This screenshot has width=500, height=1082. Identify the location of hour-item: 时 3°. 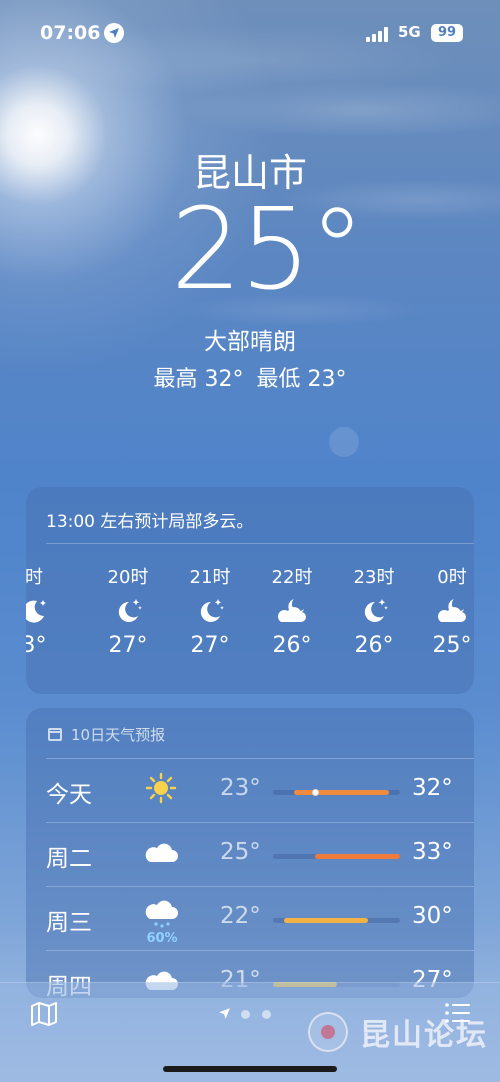
(45, 610).